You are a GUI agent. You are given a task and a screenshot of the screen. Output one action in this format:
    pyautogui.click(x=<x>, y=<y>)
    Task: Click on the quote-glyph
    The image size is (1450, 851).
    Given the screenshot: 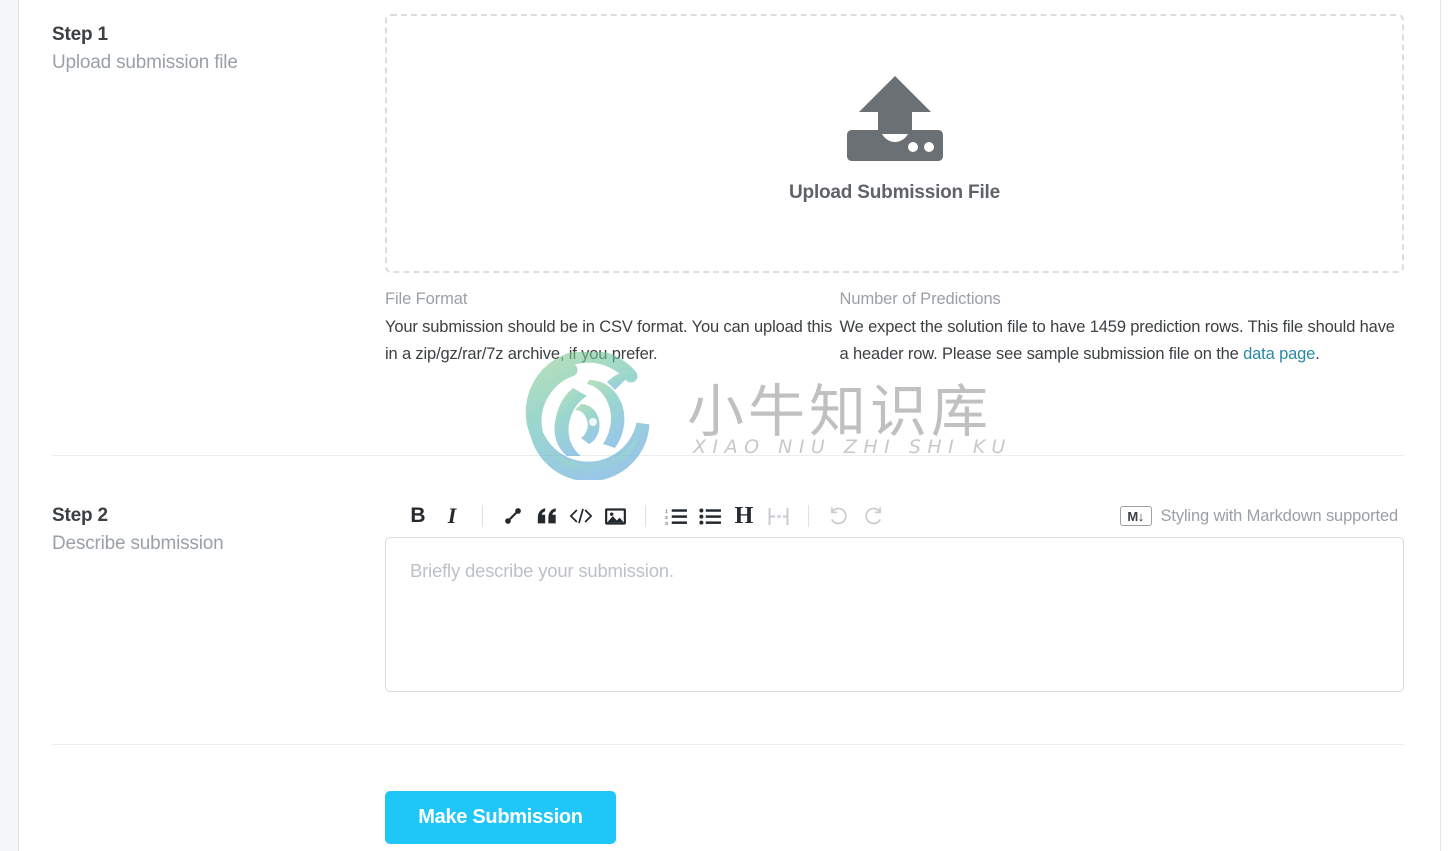 What is the action you would take?
    pyautogui.click(x=546, y=516)
    